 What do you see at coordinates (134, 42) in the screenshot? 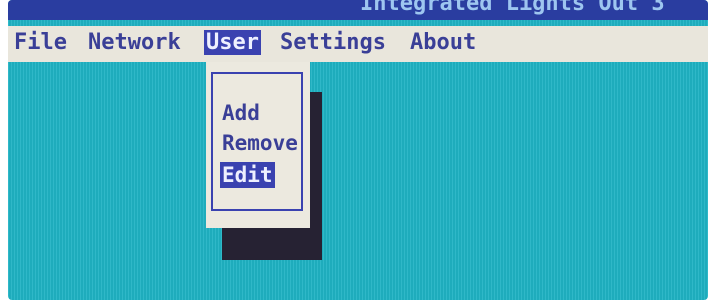
I see `menu-network: Network` at bounding box center [134, 42].